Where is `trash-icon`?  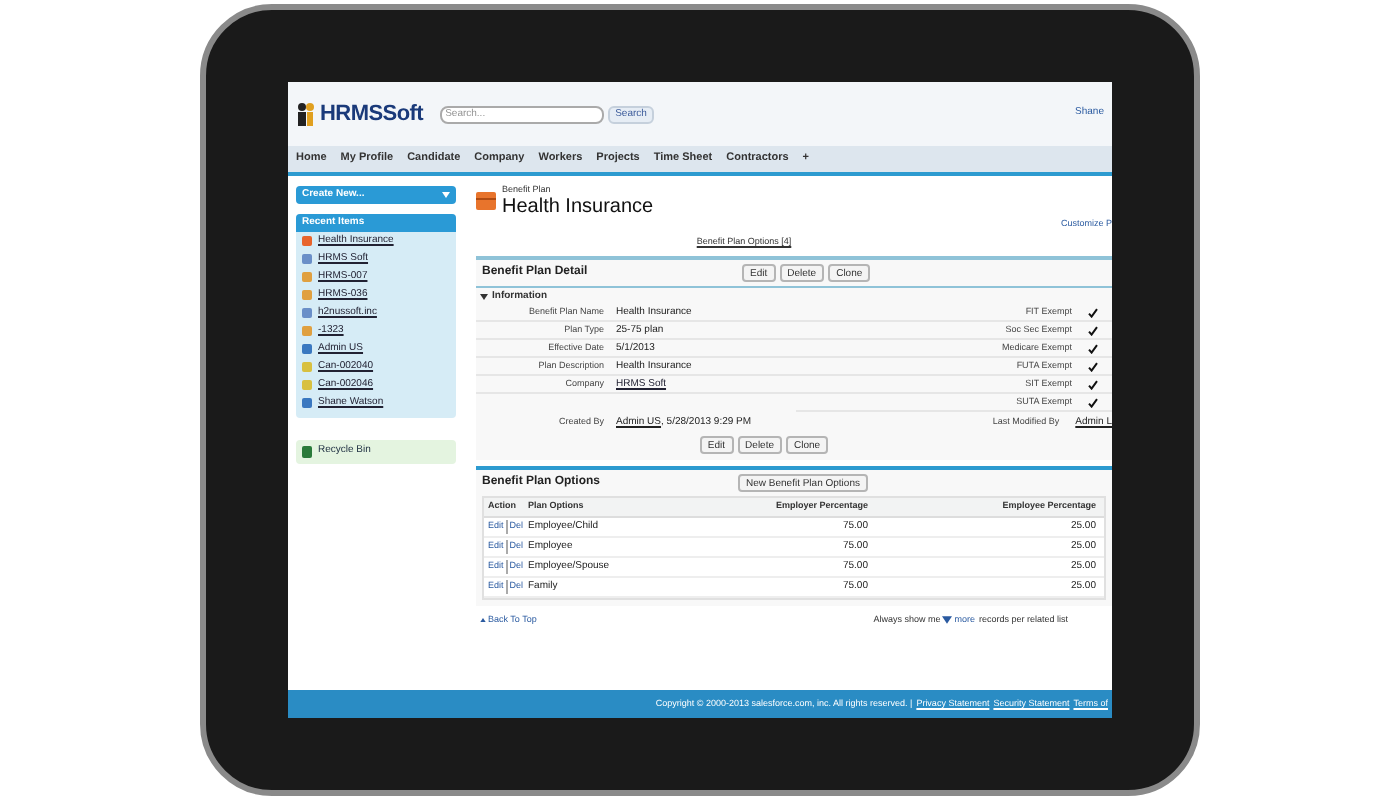
trash-icon is located at coordinates (307, 452).